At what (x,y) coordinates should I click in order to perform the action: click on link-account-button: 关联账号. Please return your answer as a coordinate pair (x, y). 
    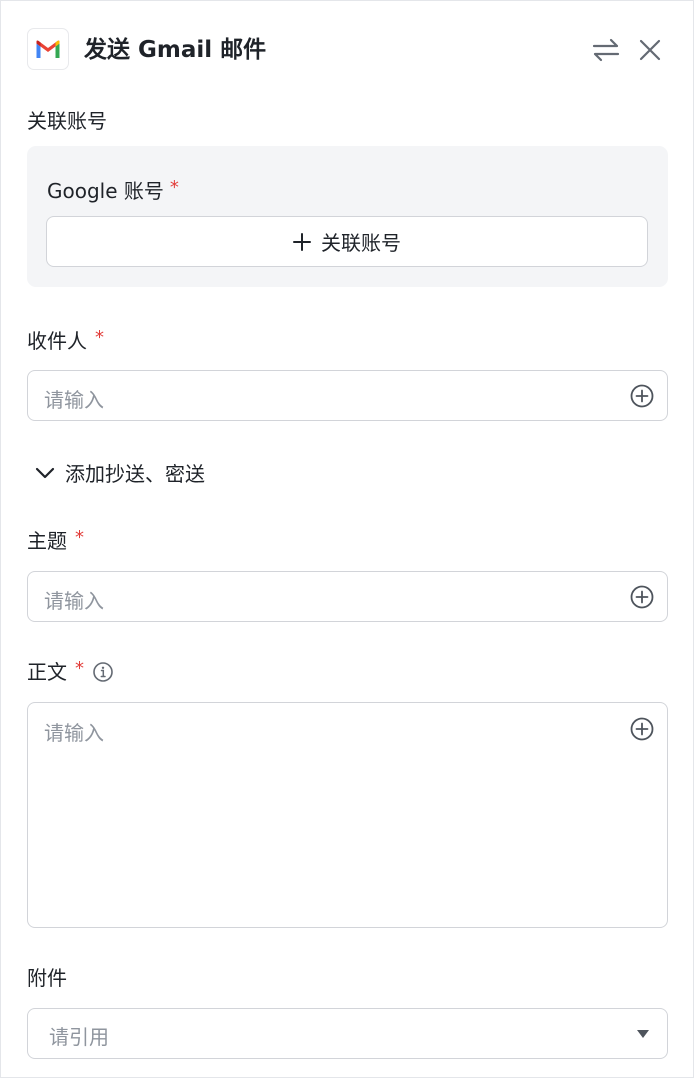
    Looking at the image, I should click on (347, 241).